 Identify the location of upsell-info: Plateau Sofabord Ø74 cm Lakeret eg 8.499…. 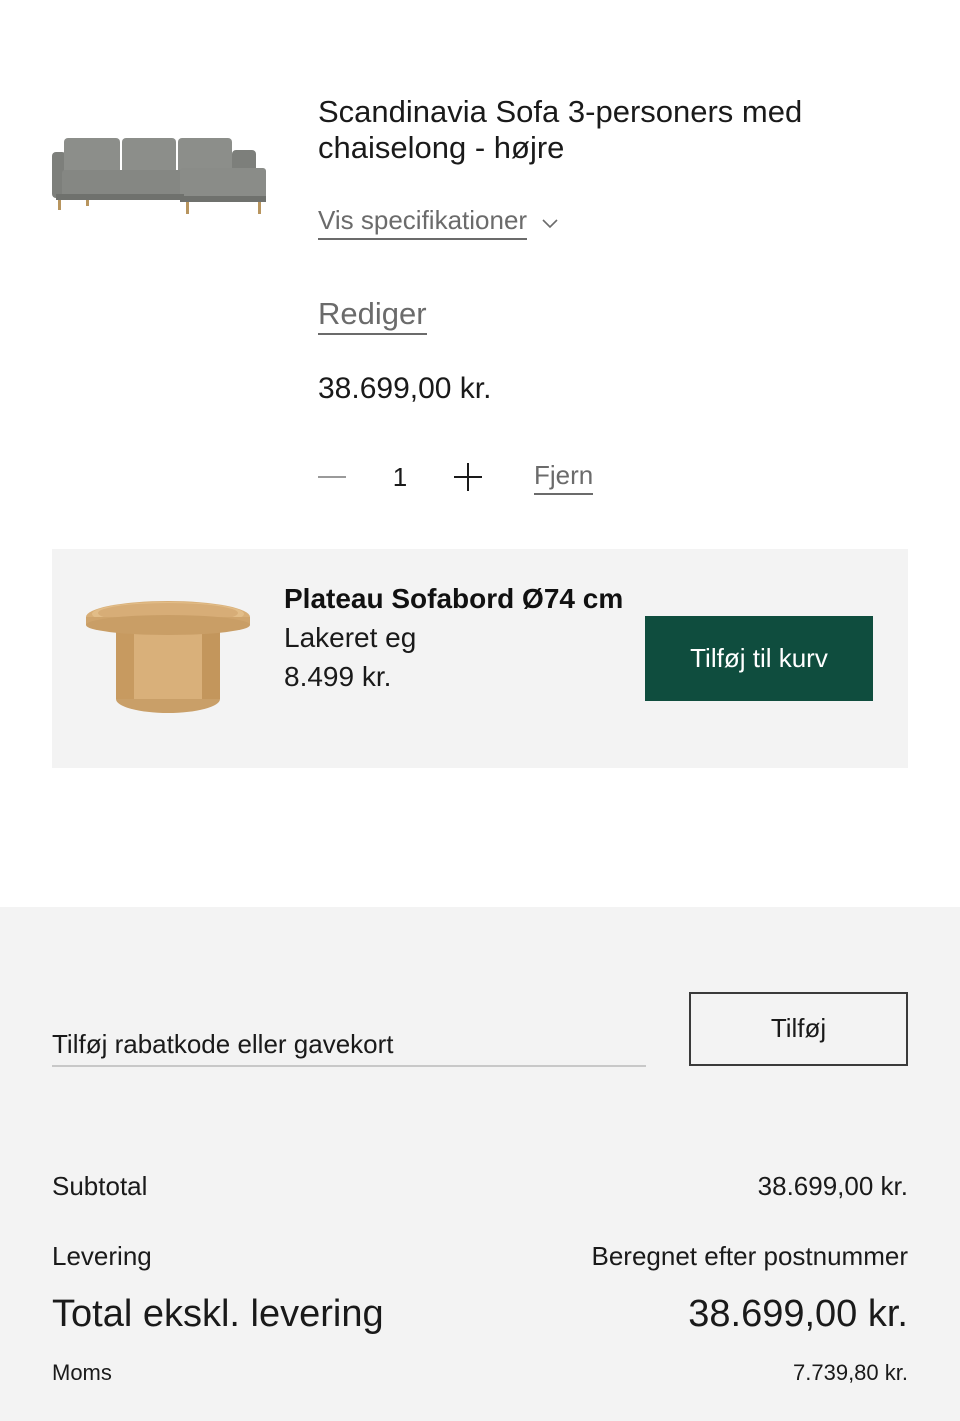
(454, 637).